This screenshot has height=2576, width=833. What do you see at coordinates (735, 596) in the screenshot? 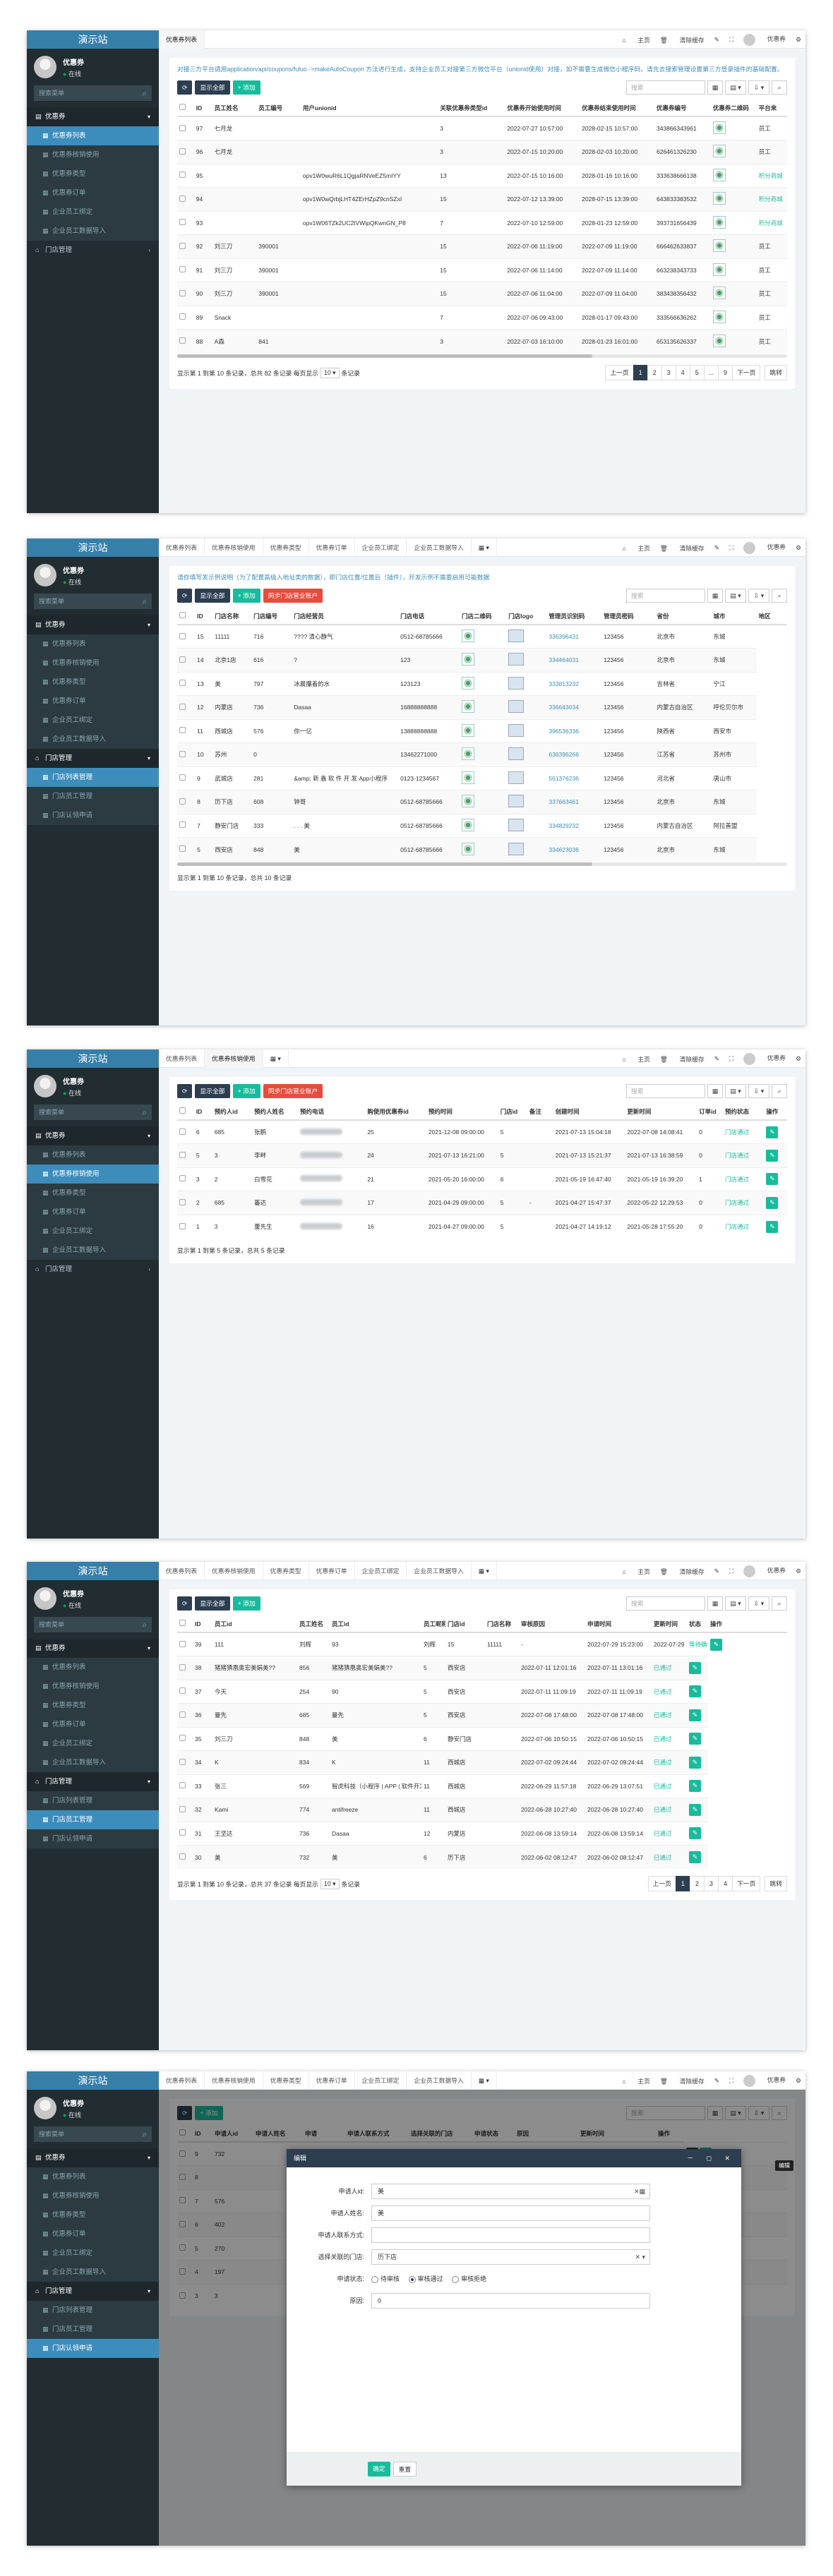
I see `columns-dropdown: ▤ ▾` at bounding box center [735, 596].